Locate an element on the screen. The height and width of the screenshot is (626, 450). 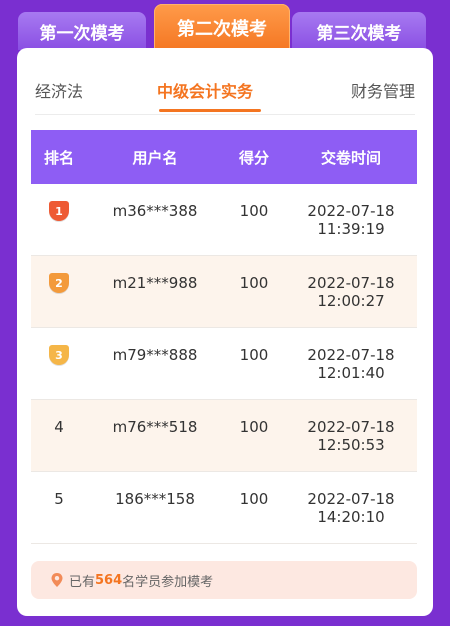
tab-exam-1: 第一次模考 is located at coordinates (82, 31).